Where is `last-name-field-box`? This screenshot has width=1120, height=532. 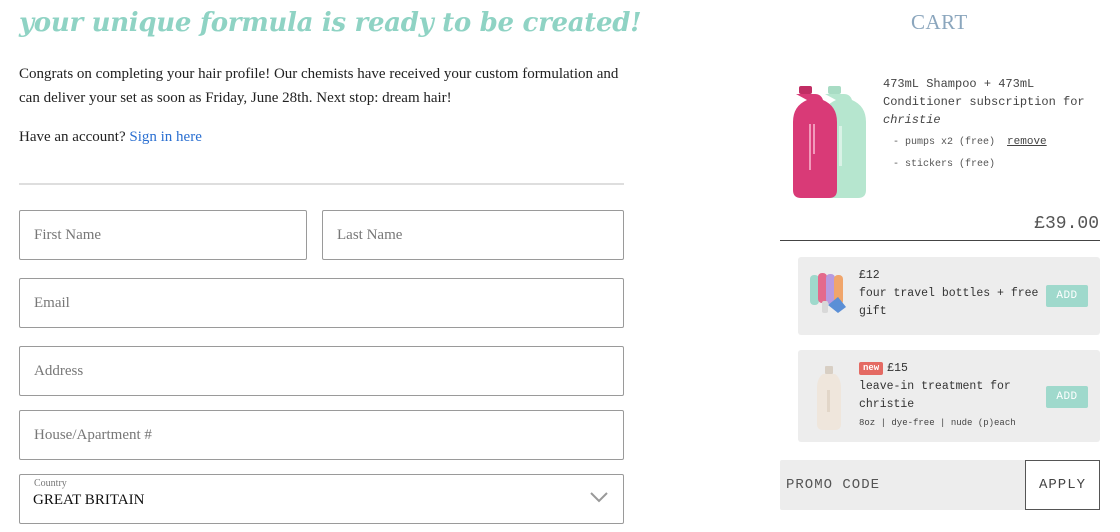
last-name-field-box is located at coordinates (473, 235).